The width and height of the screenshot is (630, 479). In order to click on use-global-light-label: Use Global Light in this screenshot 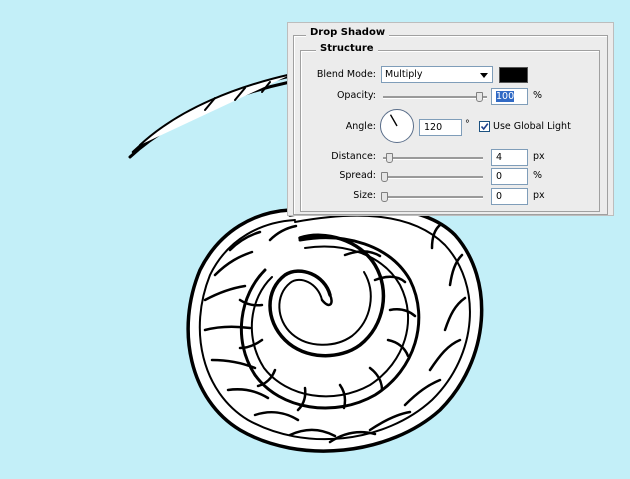, I will do `click(532, 126)`.